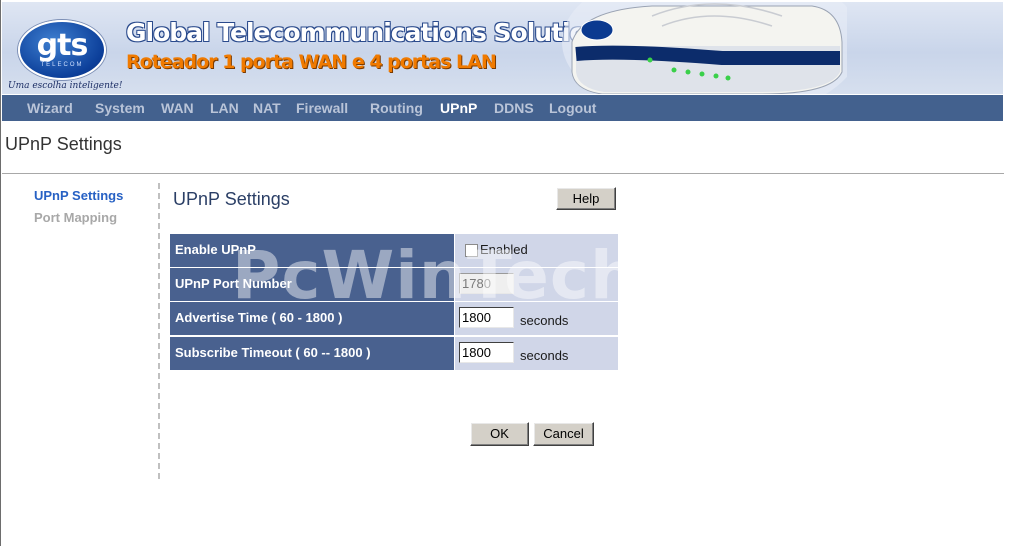  Describe the element at coordinates (486, 352) in the screenshot. I see `subscribe-timeout-input: 1800` at that location.